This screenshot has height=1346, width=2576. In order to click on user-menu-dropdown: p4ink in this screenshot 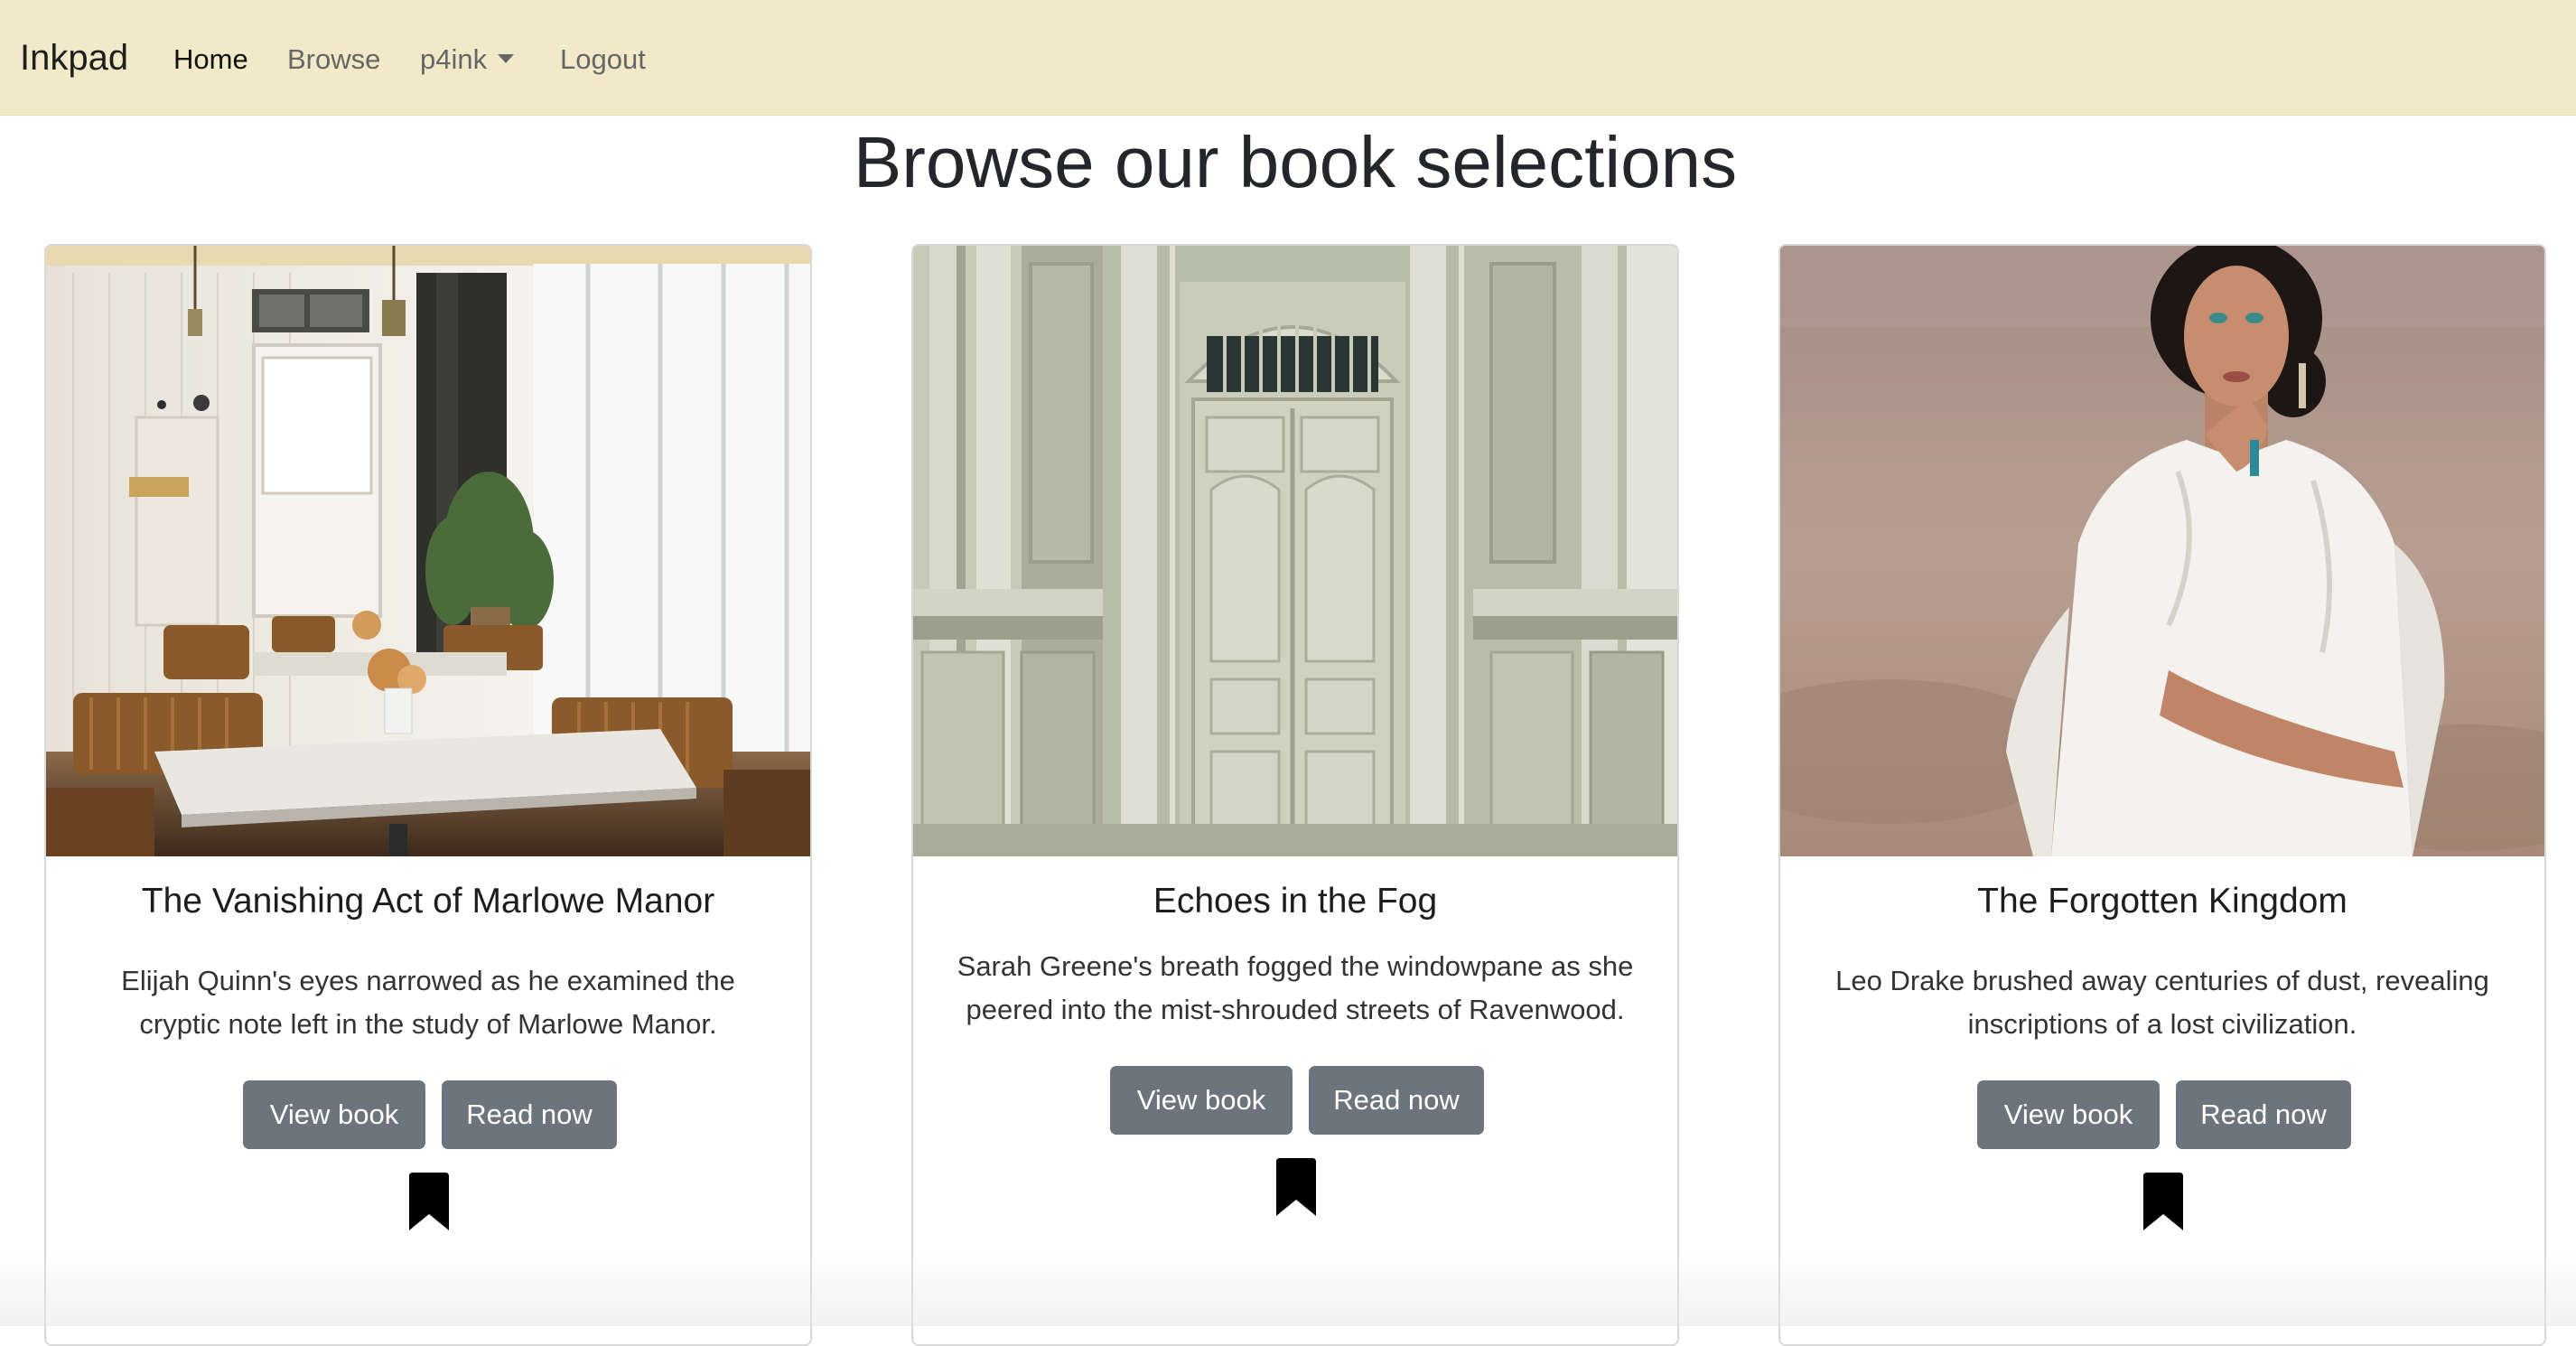, I will do `click(468, 59)`.